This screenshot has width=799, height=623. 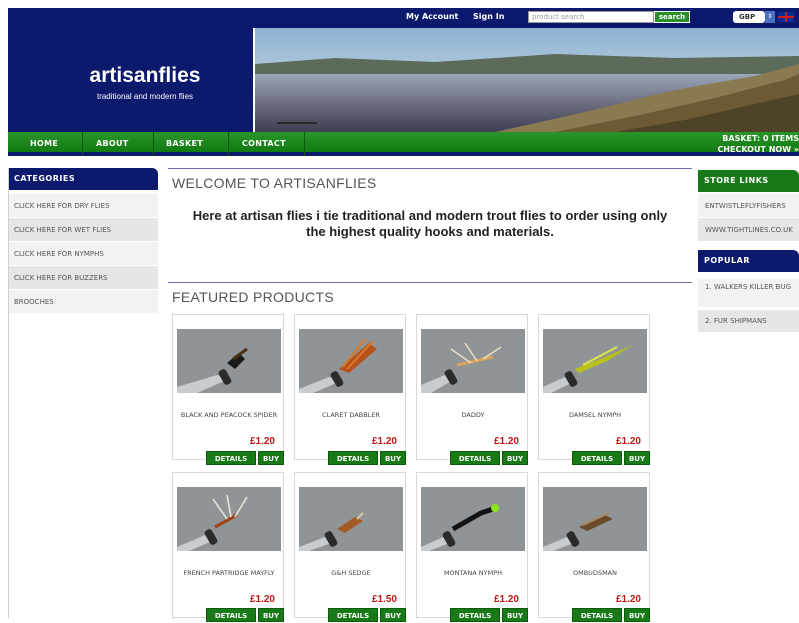 What do you see at coordinates (384, 599) in the screenshot?
I see `product-price: £1.50` at bounding box center [384, 599].